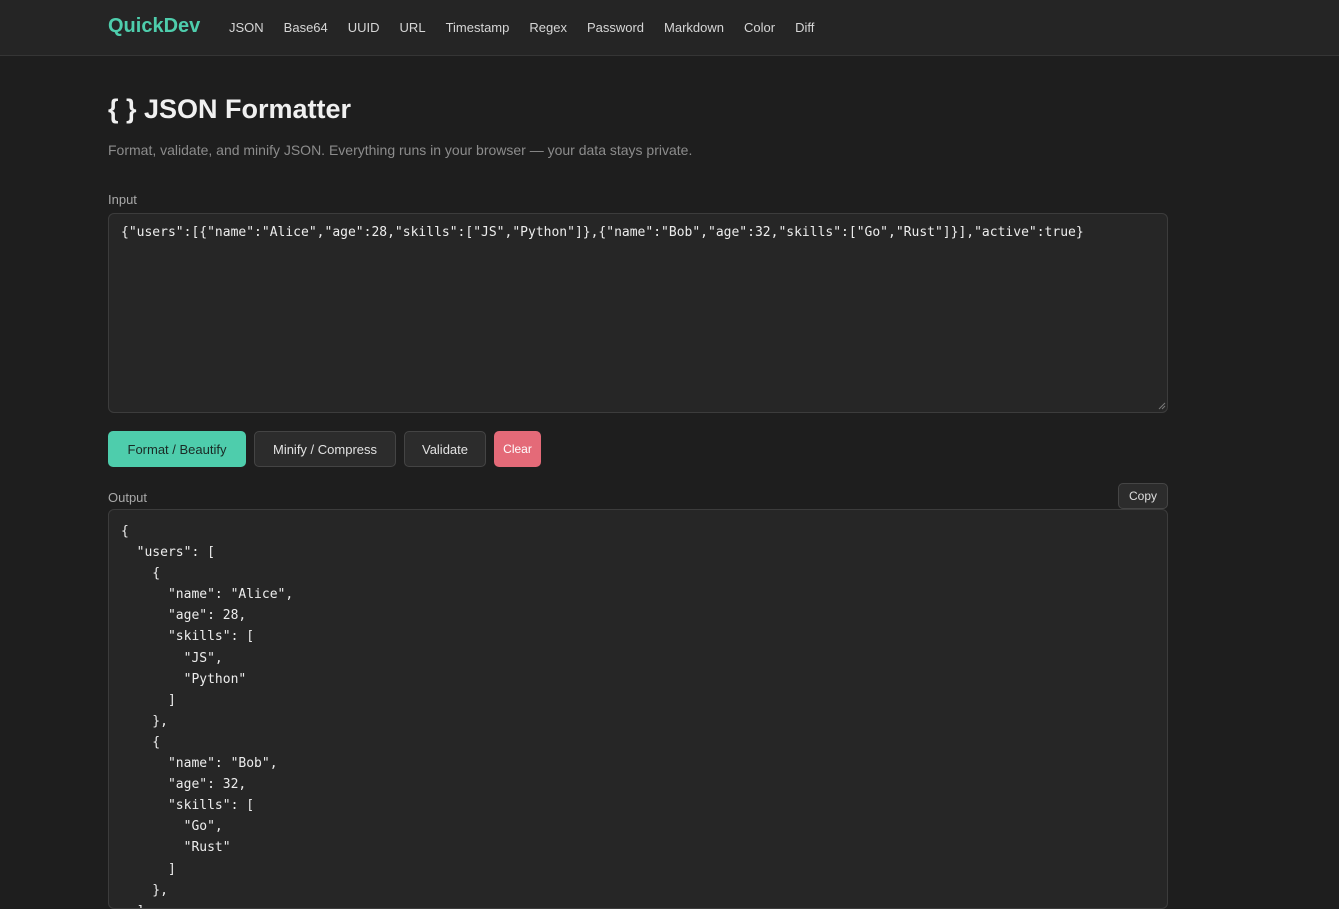 This screenshot has width=1339, height=909. Describe the element at coordinates (615, 28) in the screenshot. I see `nav-password: Password` at that location.